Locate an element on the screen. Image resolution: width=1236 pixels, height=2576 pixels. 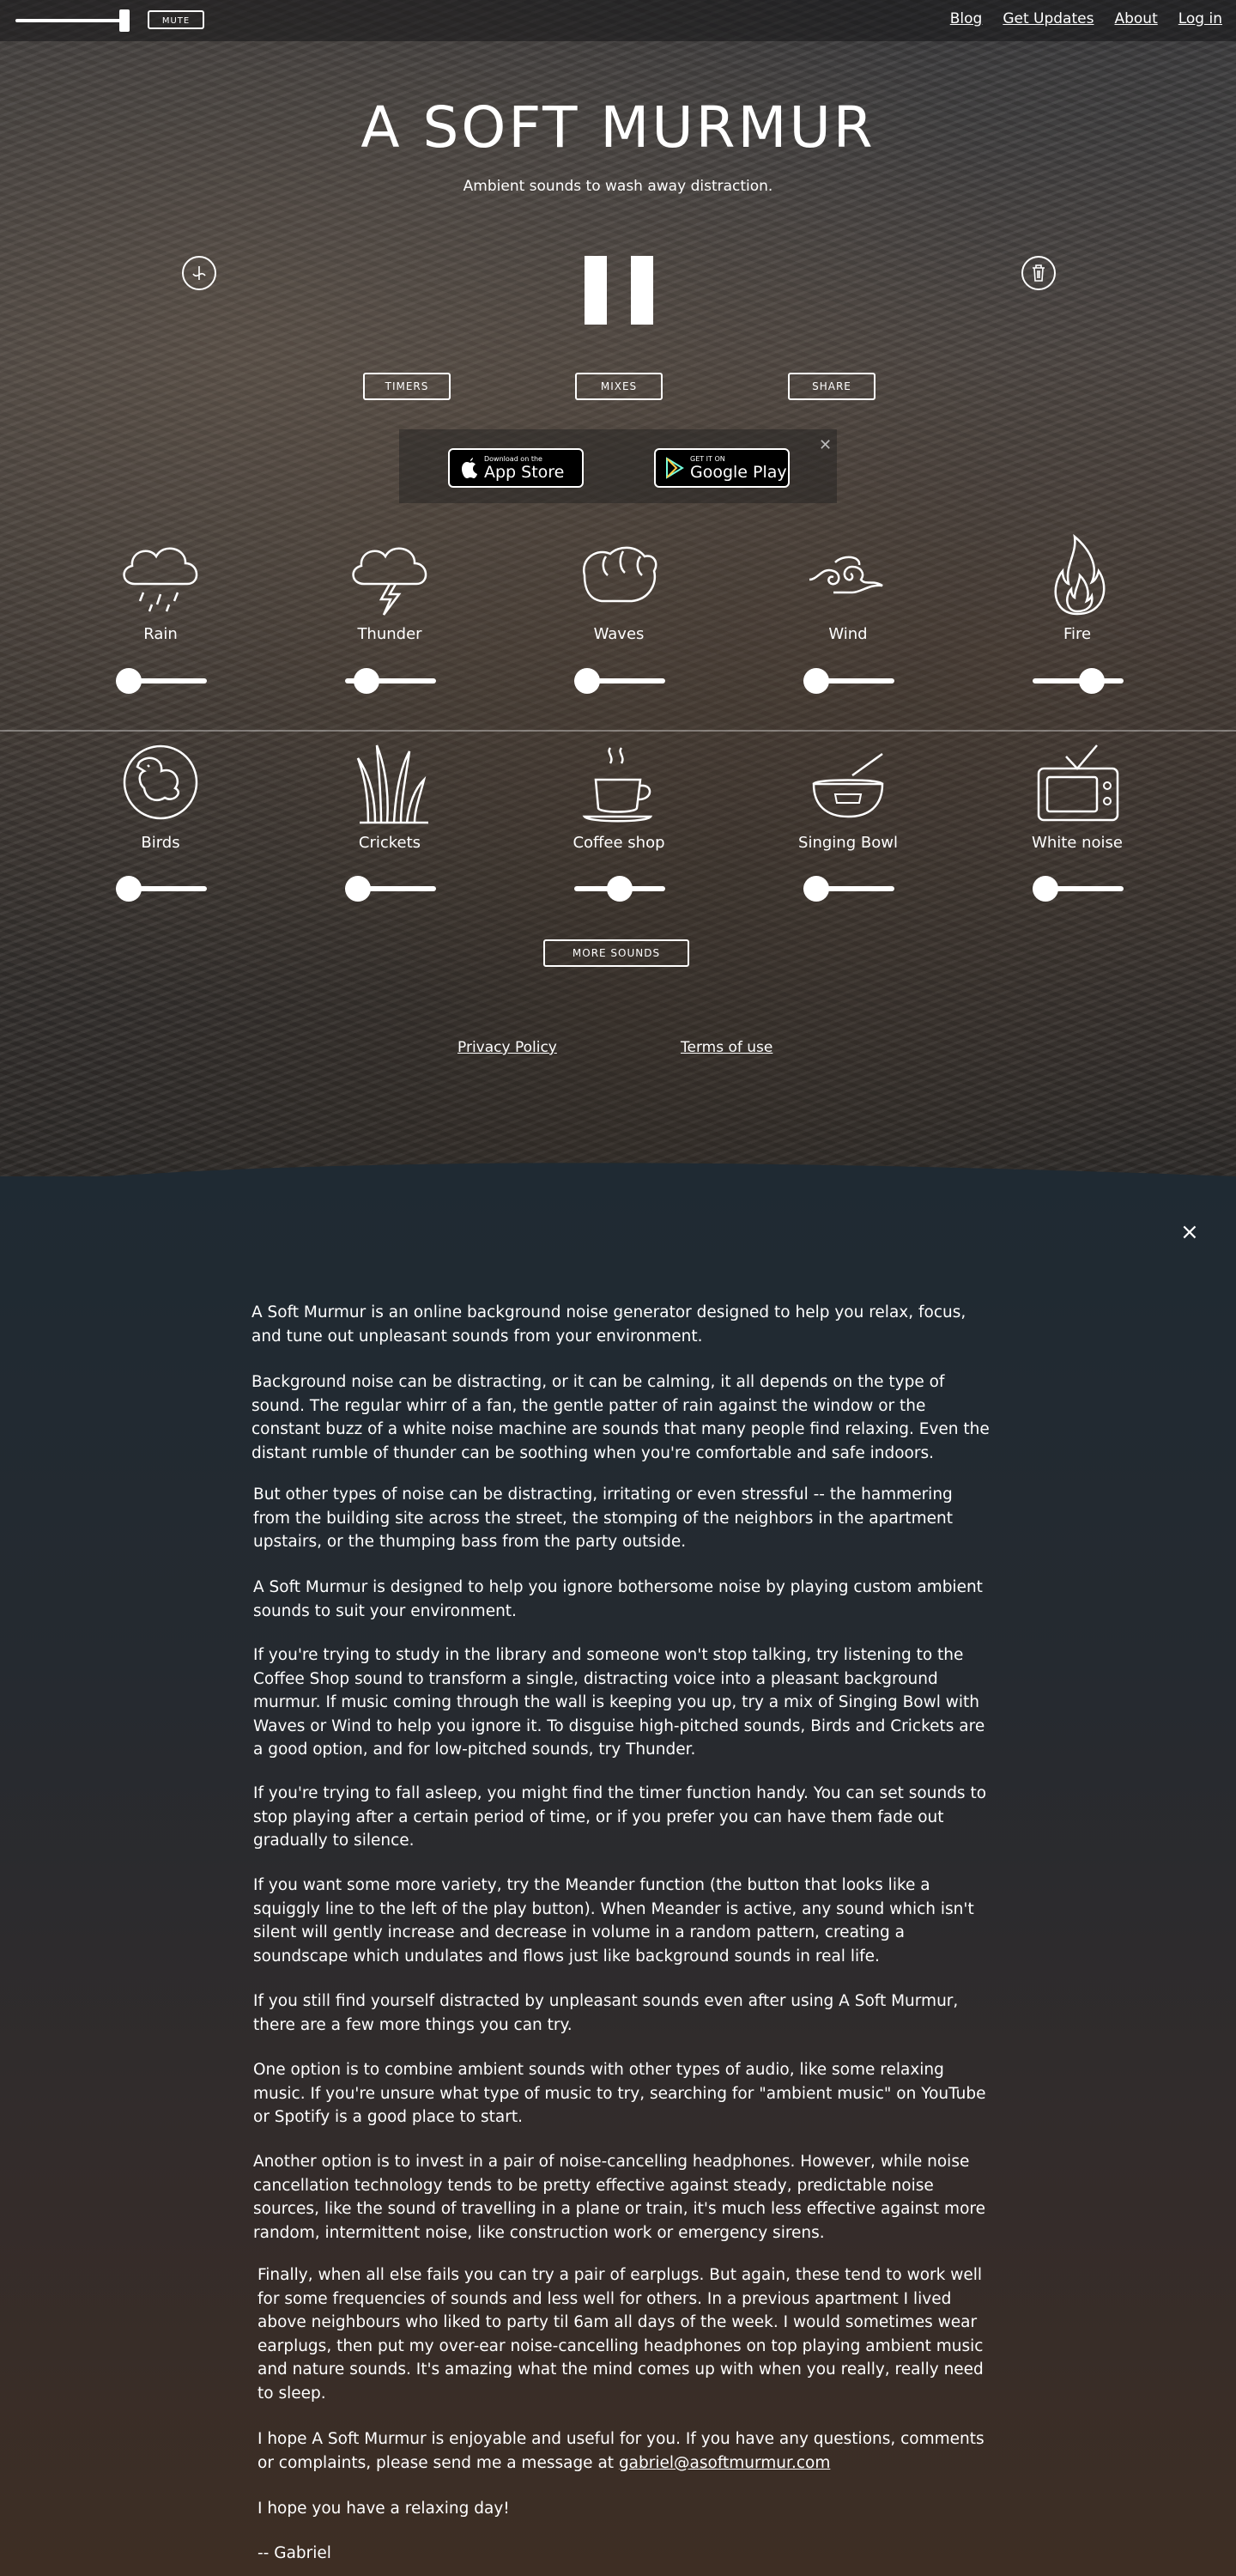
master-volume-handle is located at coordinates (124, 21).